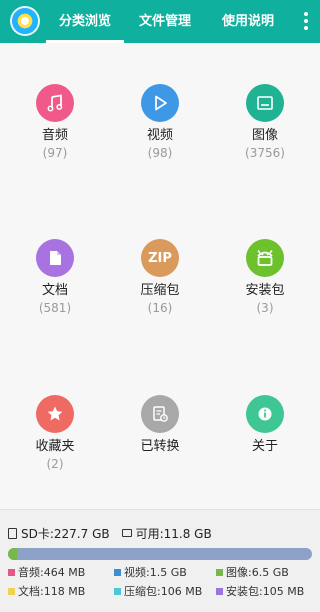 This screenshot has height=612, width=320. I want to click on image-icon, so click(265, 103).